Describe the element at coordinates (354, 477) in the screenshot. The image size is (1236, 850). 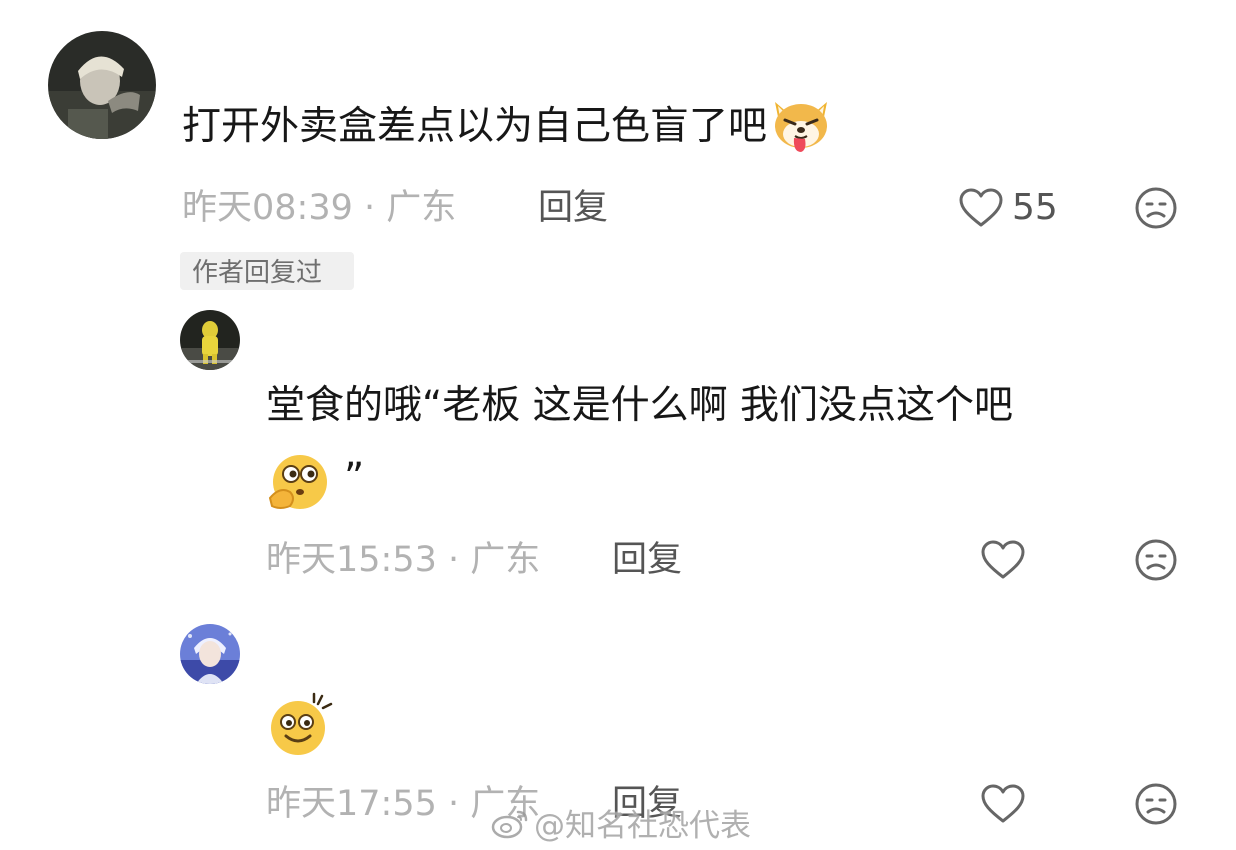
I see `closing-quote: ”` at that location.